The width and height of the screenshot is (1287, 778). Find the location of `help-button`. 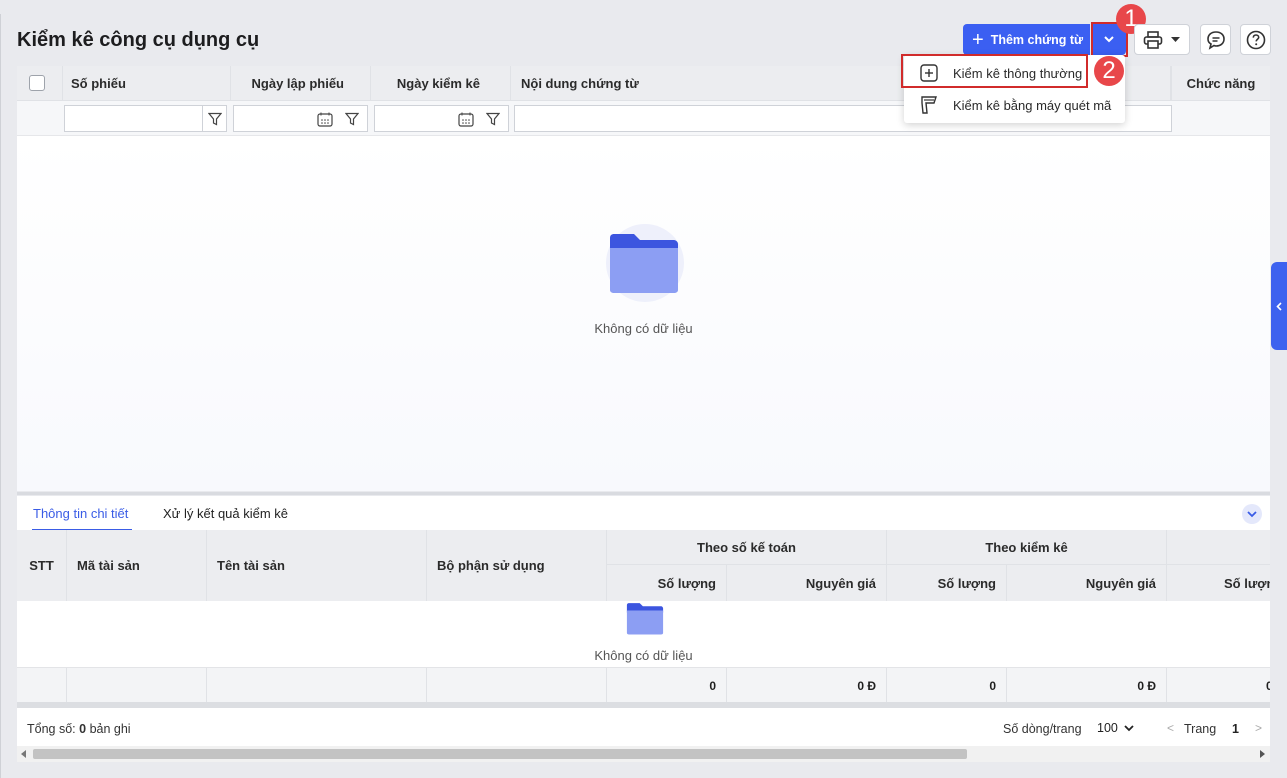

help-button is located at coordinates (1255, 39).